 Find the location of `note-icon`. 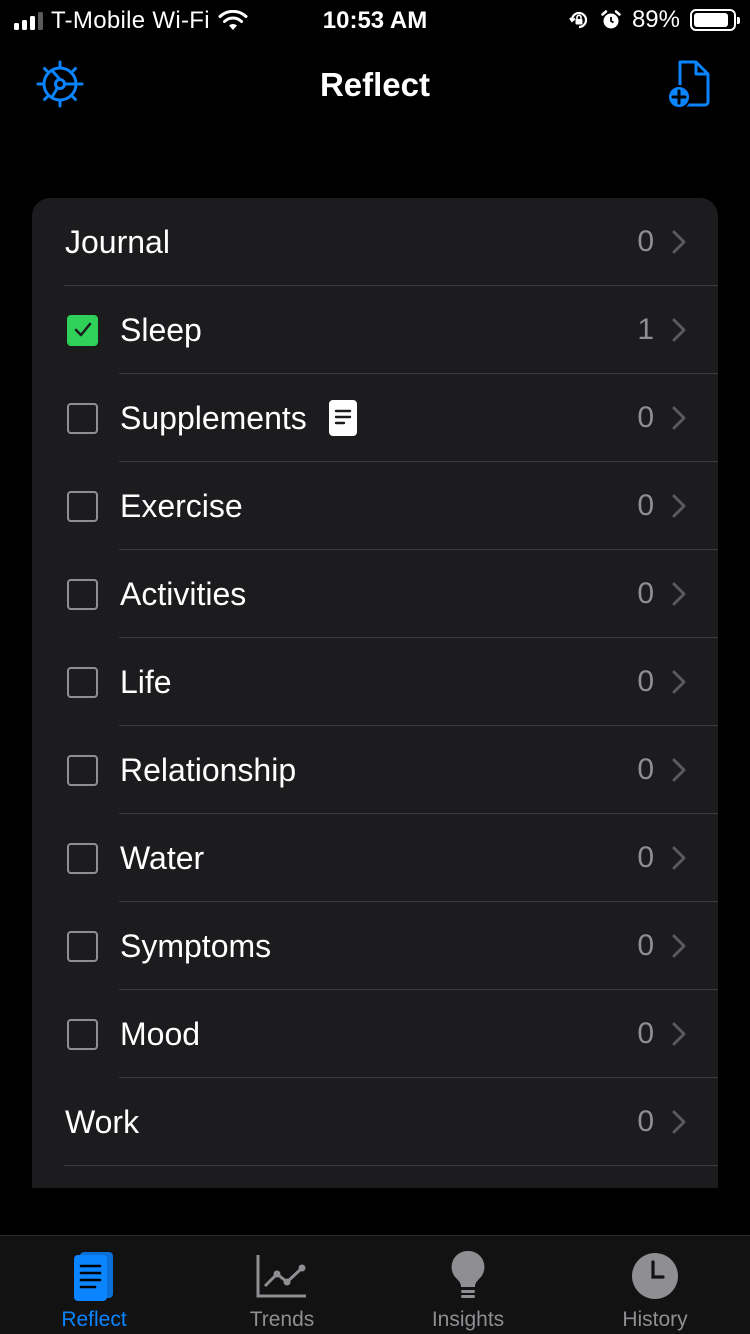

note-icon is located at coordinates (342, 418).